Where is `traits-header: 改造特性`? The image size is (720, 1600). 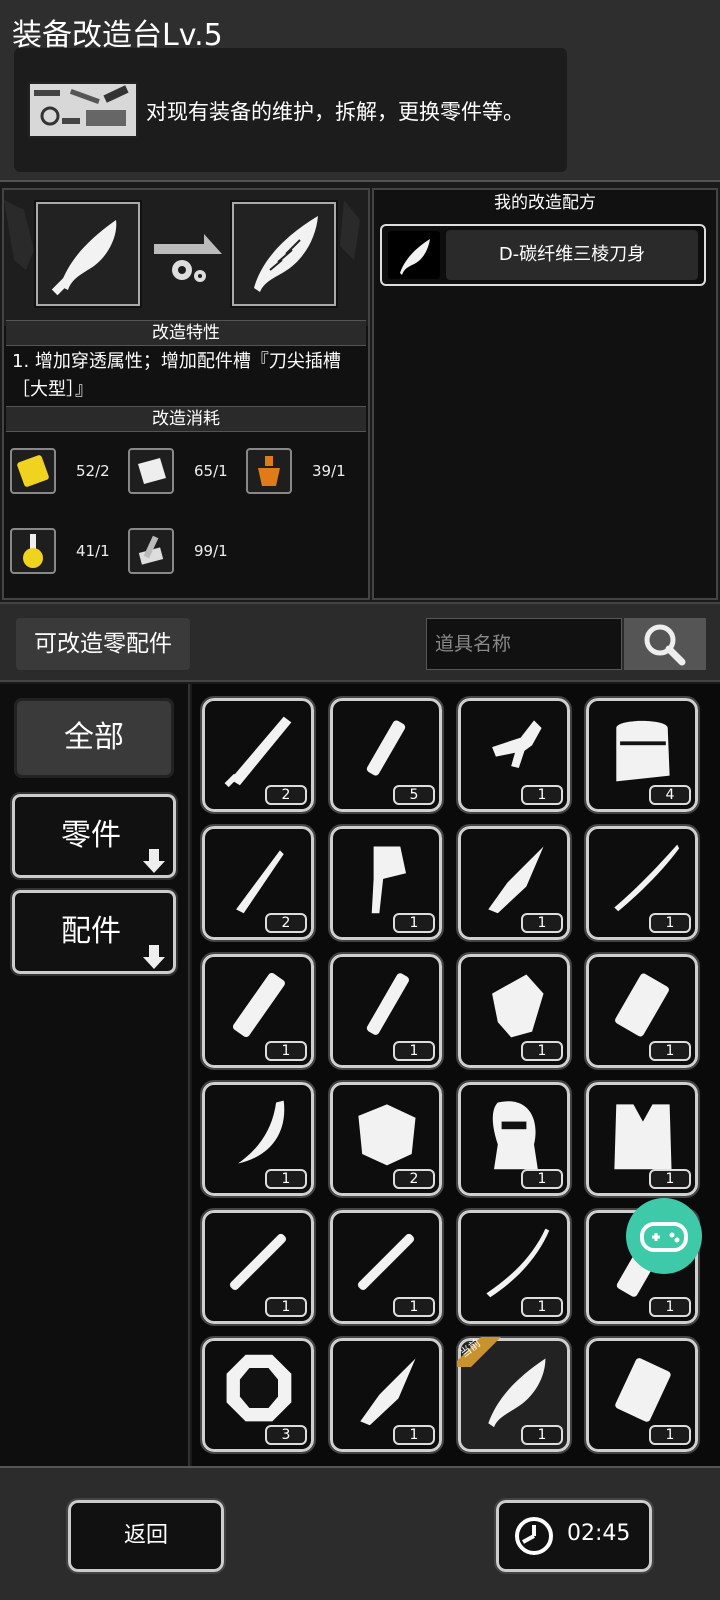 traits-header: 改造特性 is located at coordinates (186, 333).